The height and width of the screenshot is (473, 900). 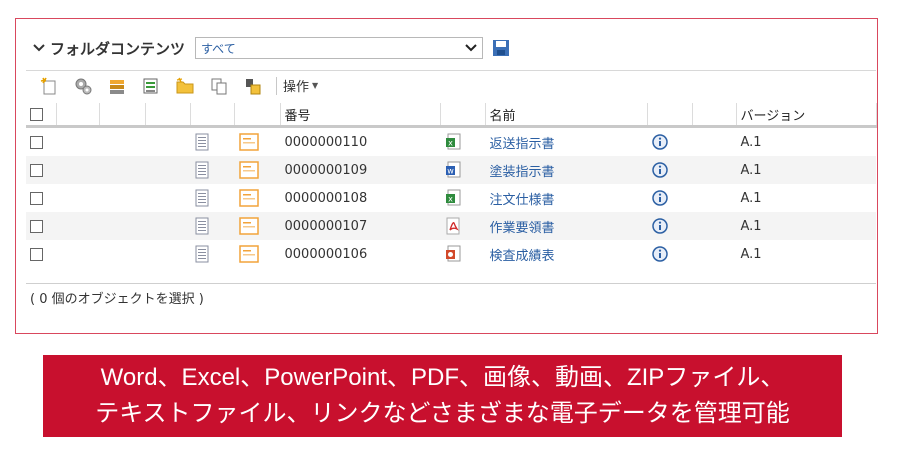 I want to click on pdf-file-icon, so click(x=453, y=226).